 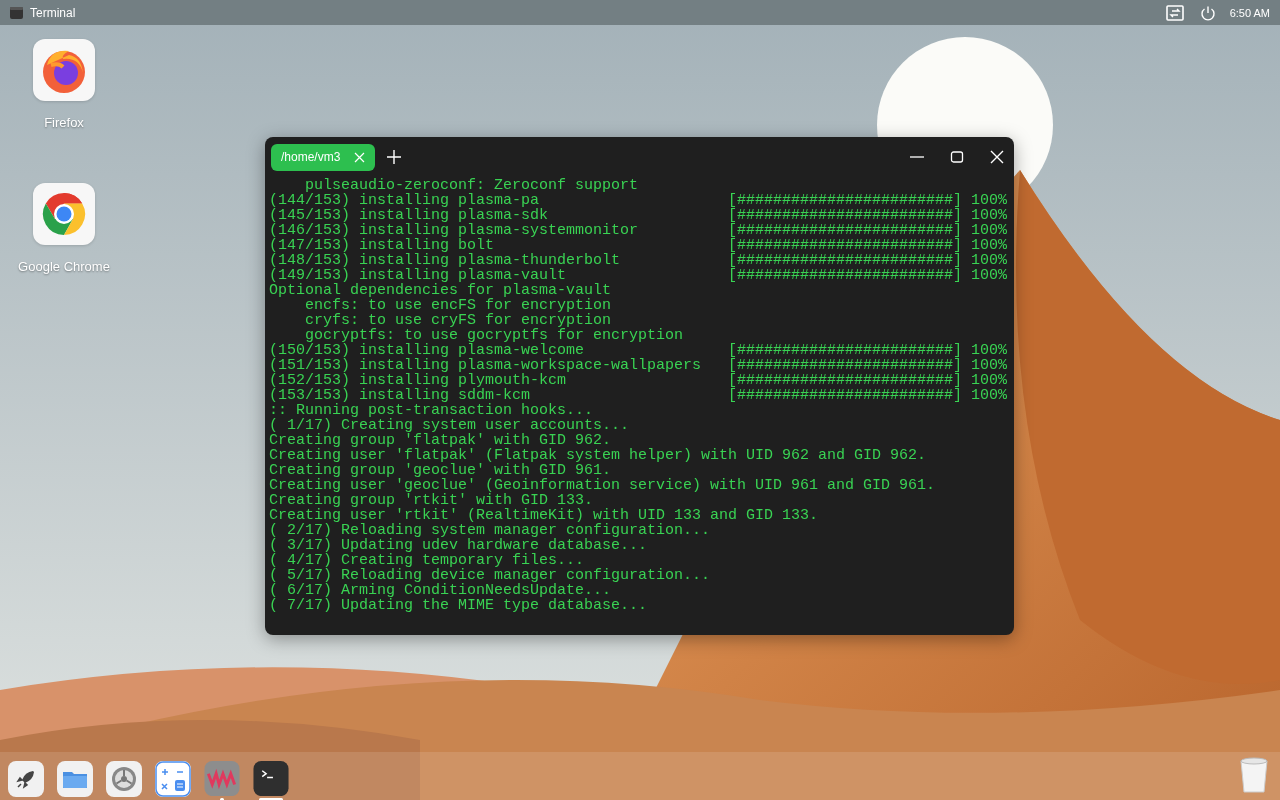 I want to click on terminal-line: (147/153) installing bolt, so click(x=382, y=245).